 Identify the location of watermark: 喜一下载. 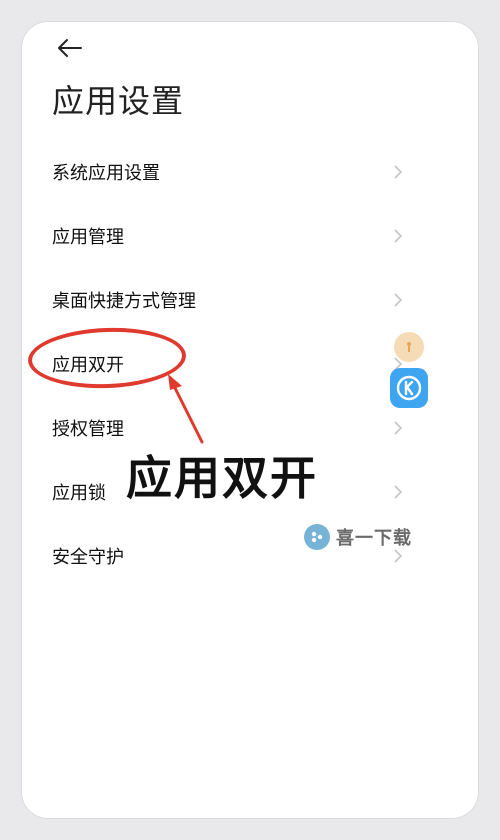
(358, 537).